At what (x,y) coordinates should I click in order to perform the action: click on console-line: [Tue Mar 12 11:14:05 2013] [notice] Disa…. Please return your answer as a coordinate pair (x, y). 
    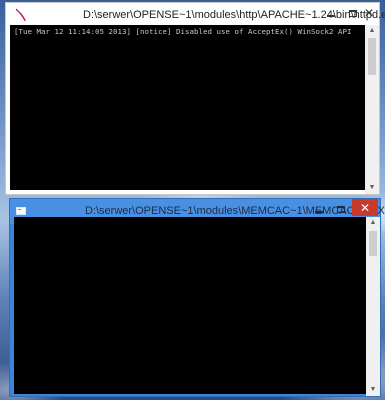
    Looking at the image, I should click on (183, 31).